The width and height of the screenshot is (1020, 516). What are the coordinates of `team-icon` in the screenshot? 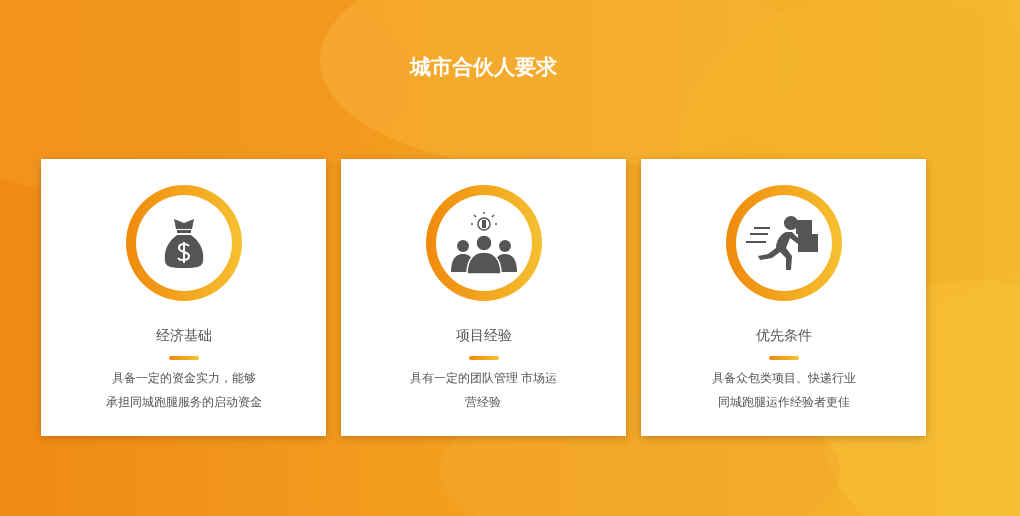 It's located at (483, 243).